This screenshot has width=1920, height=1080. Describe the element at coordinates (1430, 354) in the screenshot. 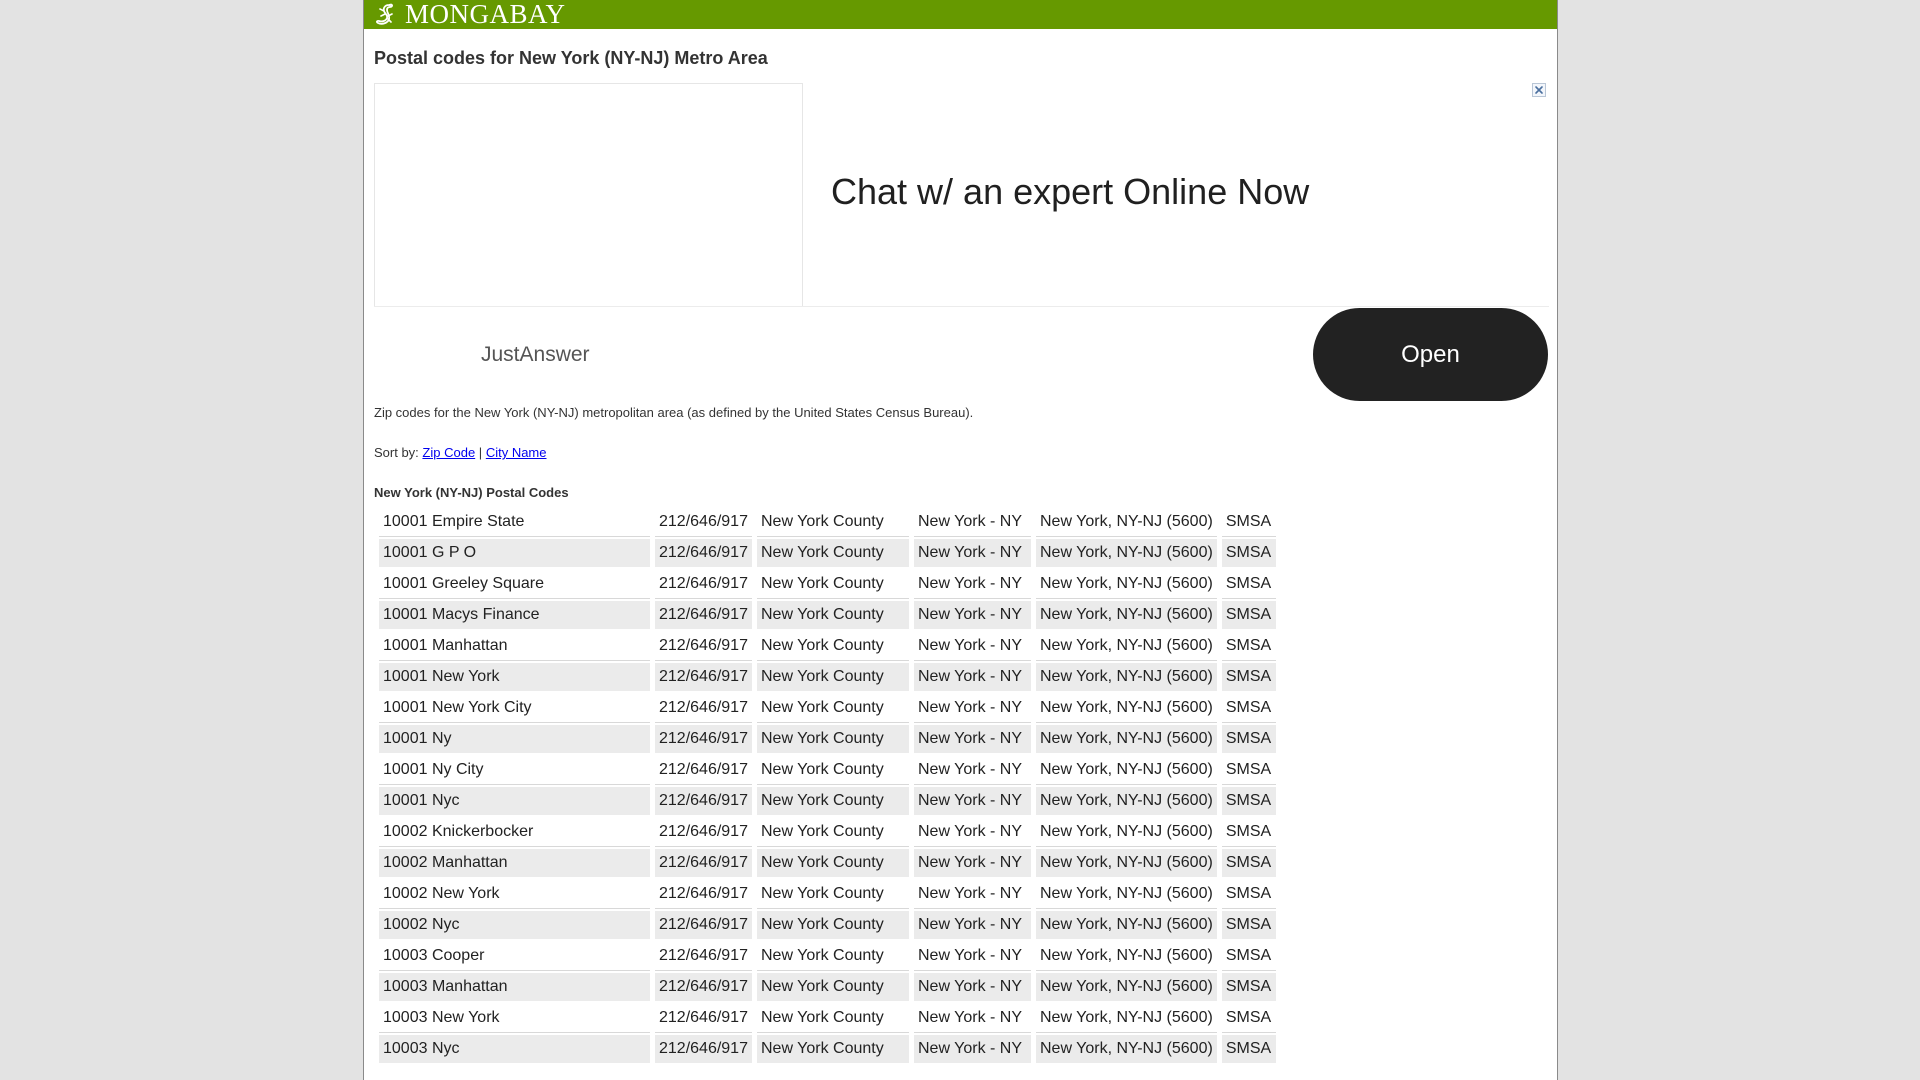

I see `ad-open-button: Open` at that location.